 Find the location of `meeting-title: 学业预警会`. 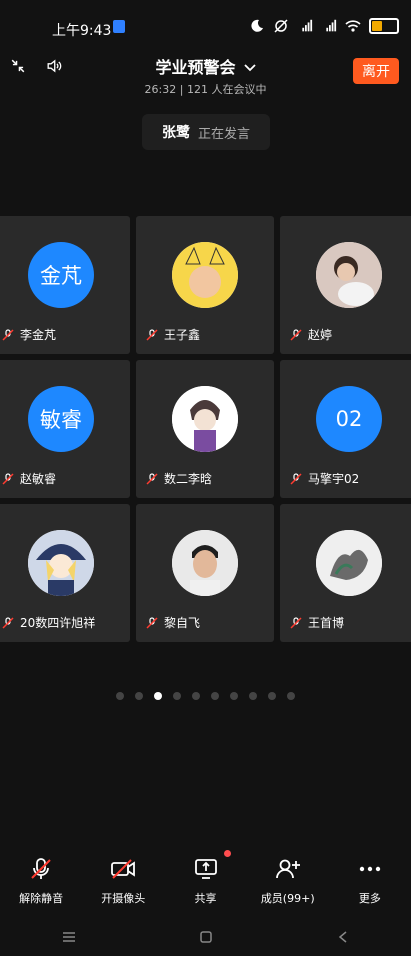

meeting-title: 学业预警会 is located at coordinates (205, 66).